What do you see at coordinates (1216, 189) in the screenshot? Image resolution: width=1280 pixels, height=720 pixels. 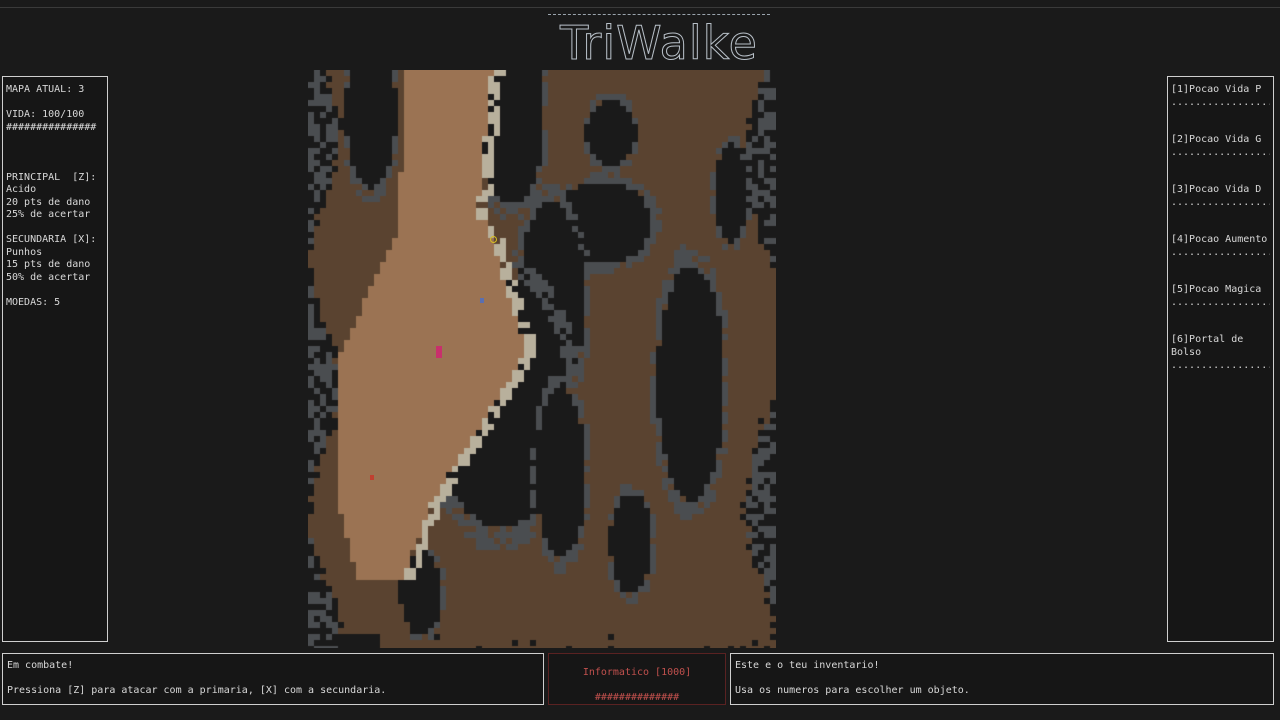 I see `inventory-item-label: [3]Pocao Vida D` at bounding box center [1216, 189].